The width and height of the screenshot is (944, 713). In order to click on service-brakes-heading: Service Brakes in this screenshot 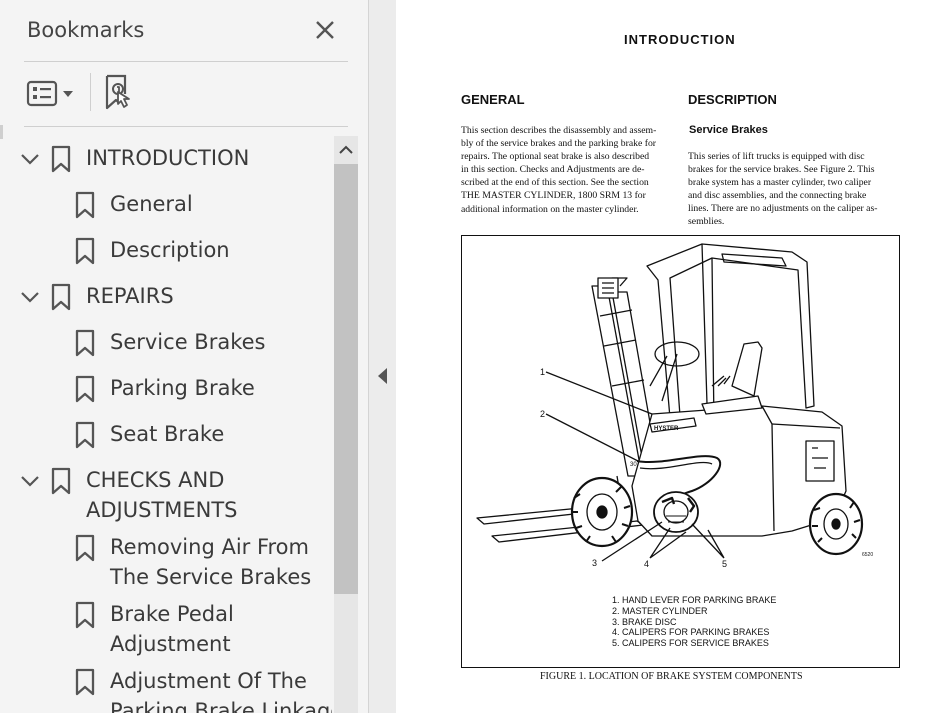, I will do `click(728, 130)`.